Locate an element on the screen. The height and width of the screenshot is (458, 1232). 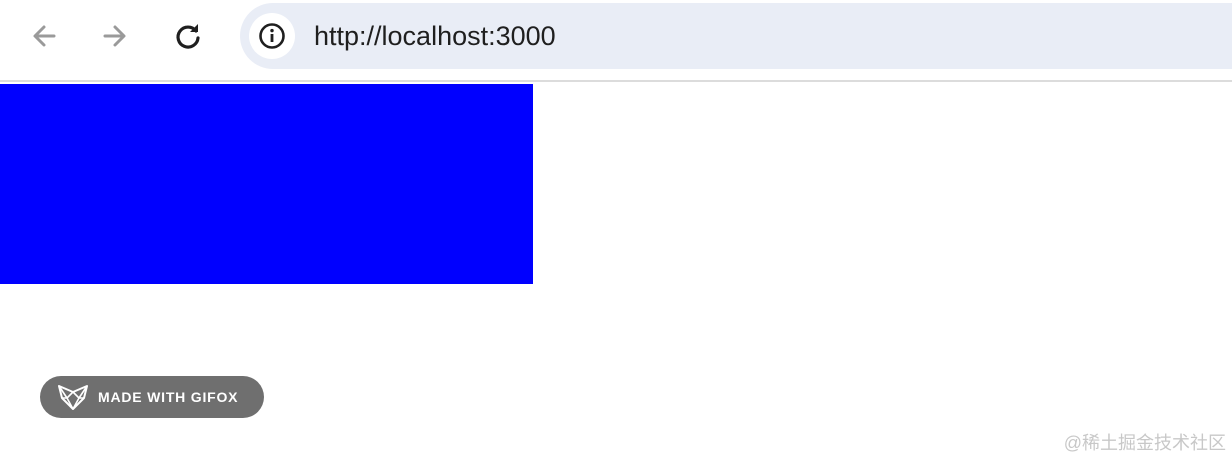
address-bar: http://localhost:3000 is located at coordinates (736, 36).